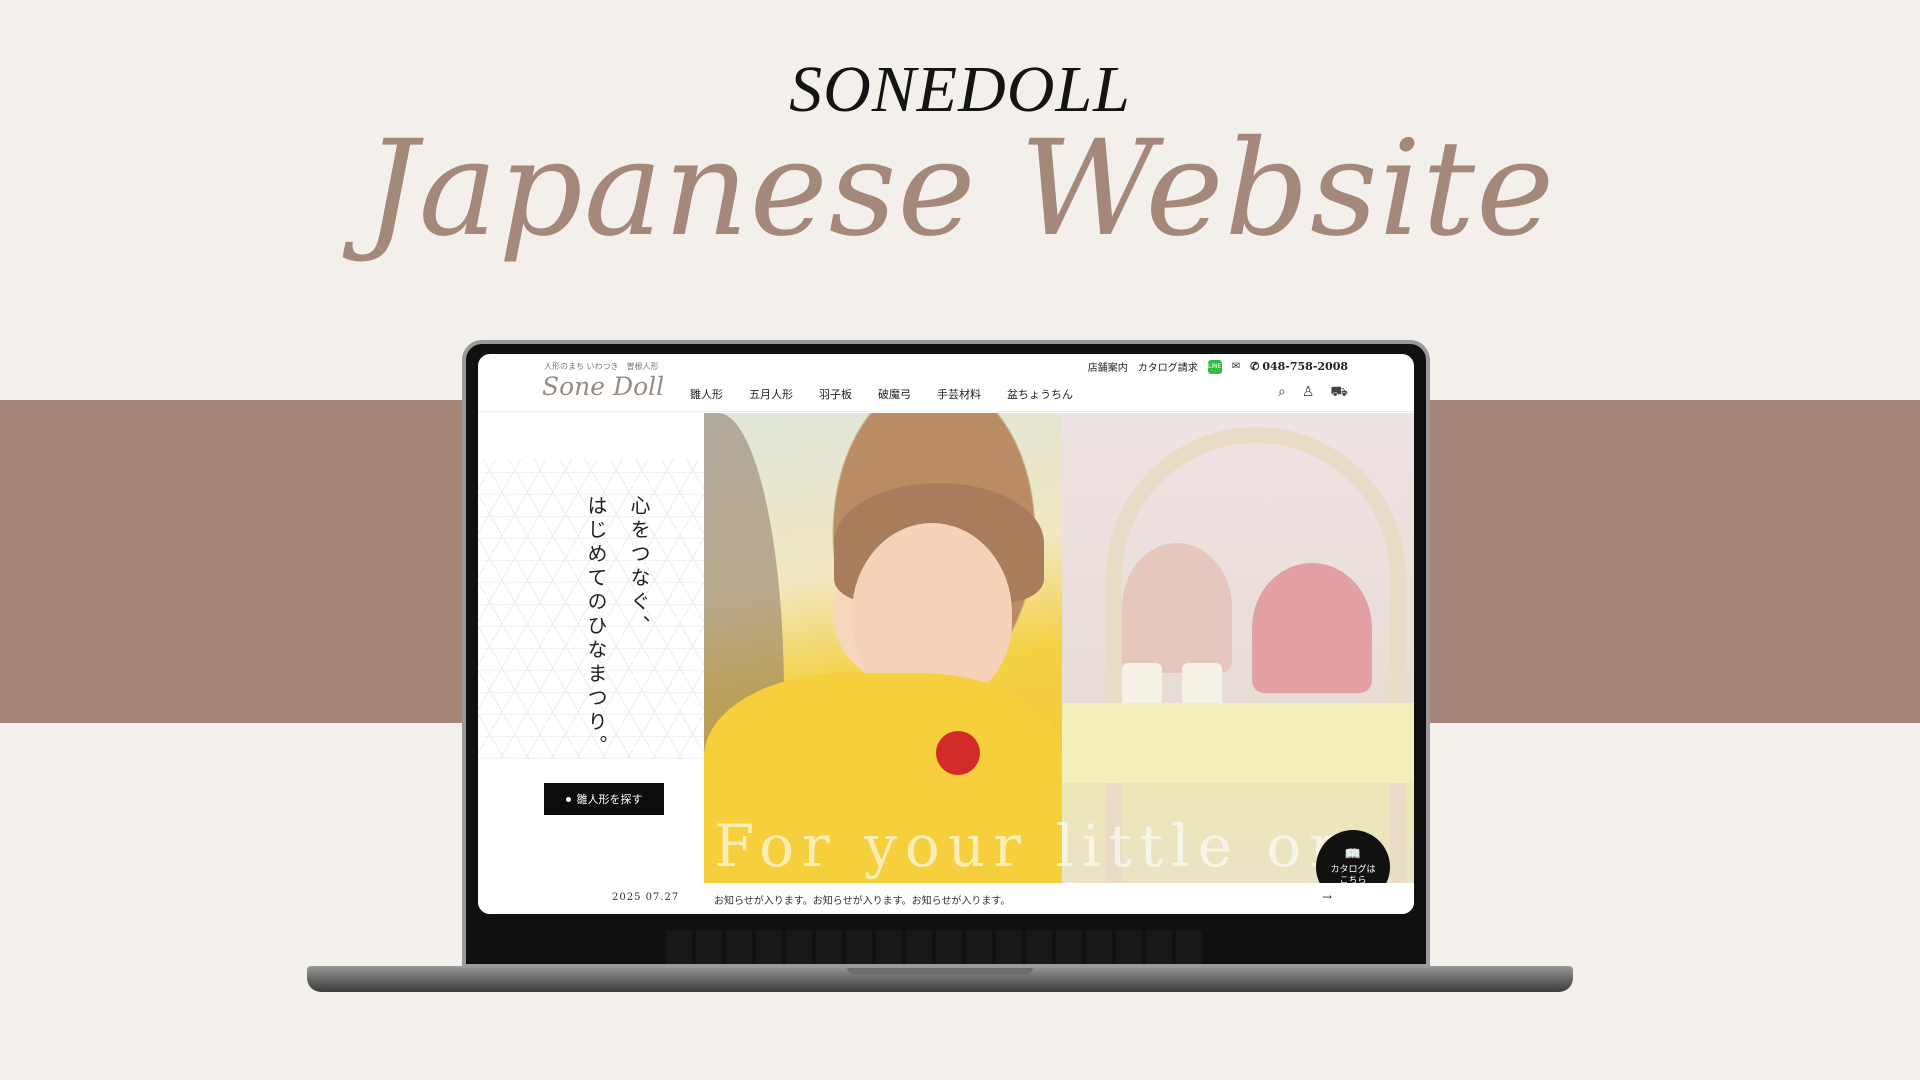  What do you see at coordinates (771, 394) in the screenshot?
I see `nav-may-dolls: 五月人形` at bounding box center [771, 394].